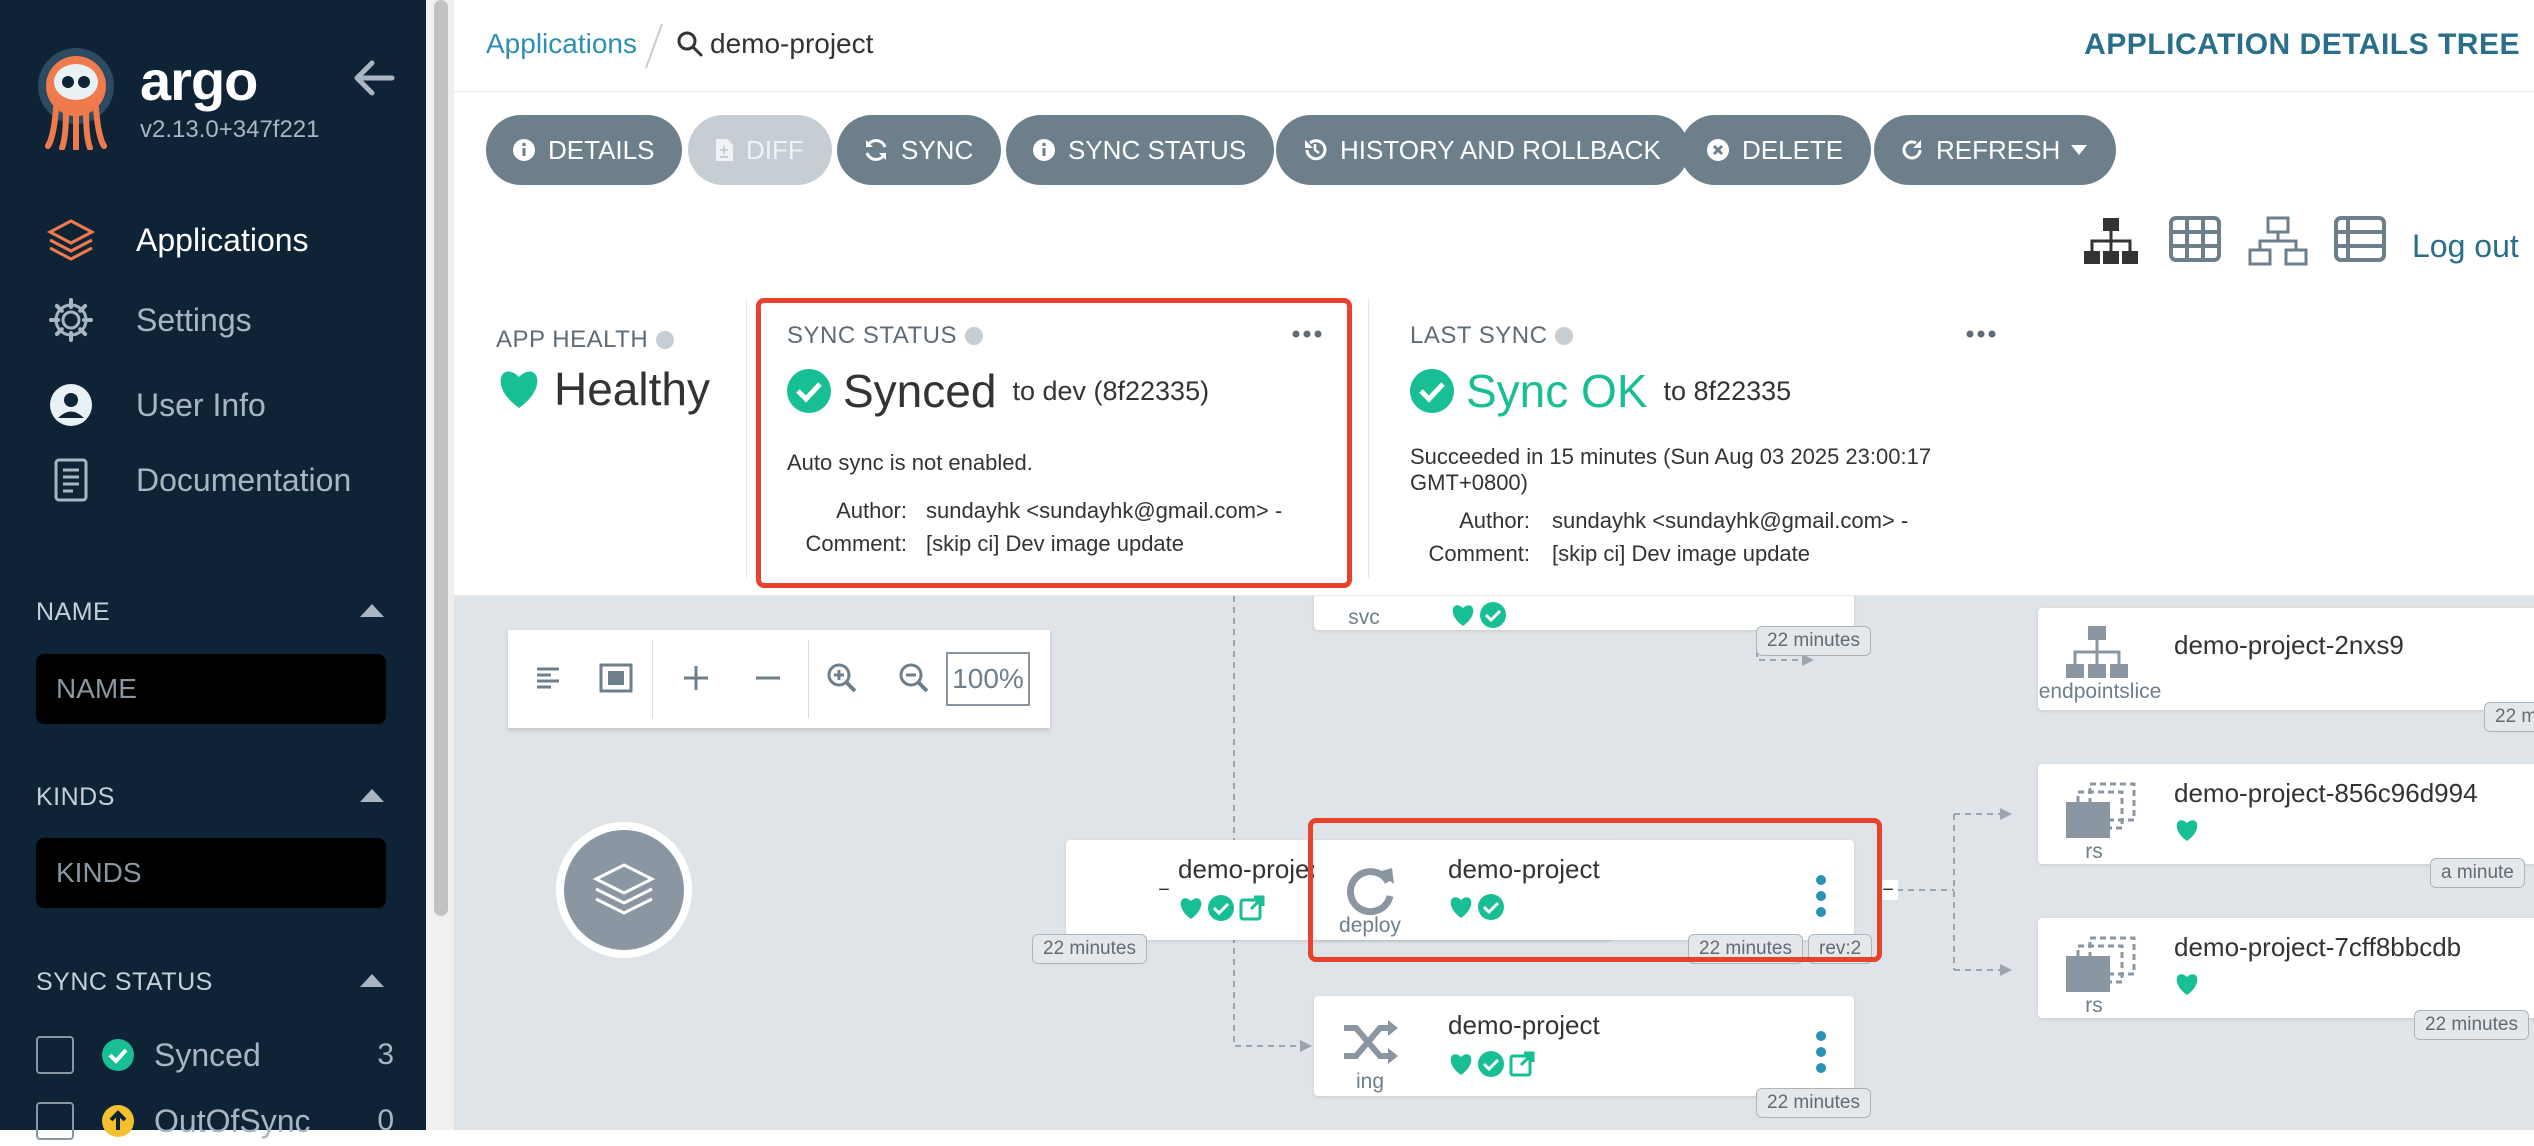  I want to click on tree-node-ingress: ing demo-project, so click(1584, 1046).